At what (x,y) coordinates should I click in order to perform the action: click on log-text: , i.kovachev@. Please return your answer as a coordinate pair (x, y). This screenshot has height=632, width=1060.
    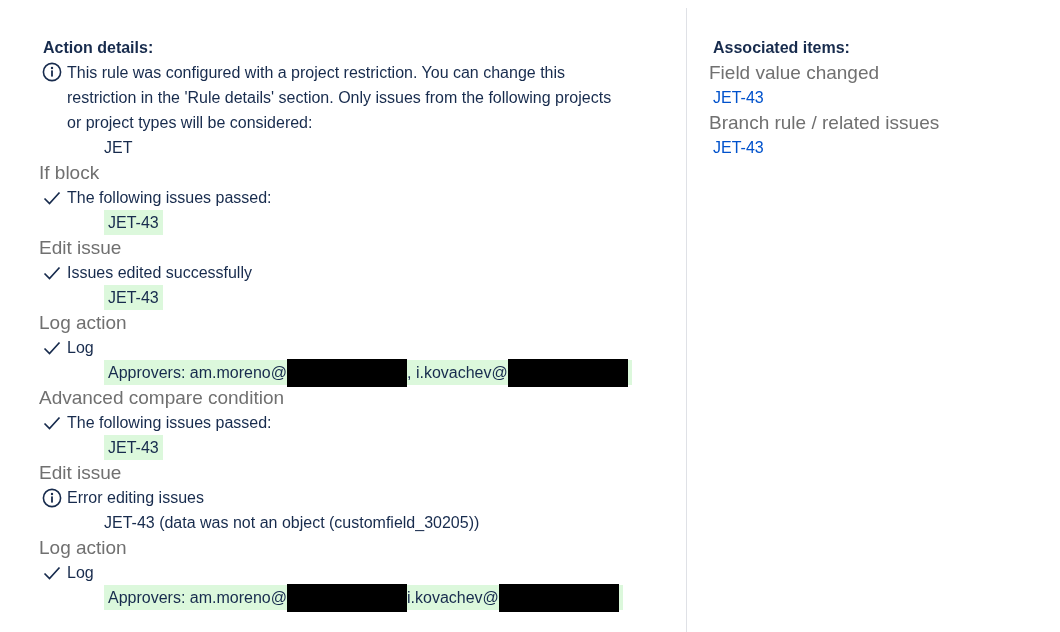
    Looking at the image, I should click on (457, 372).